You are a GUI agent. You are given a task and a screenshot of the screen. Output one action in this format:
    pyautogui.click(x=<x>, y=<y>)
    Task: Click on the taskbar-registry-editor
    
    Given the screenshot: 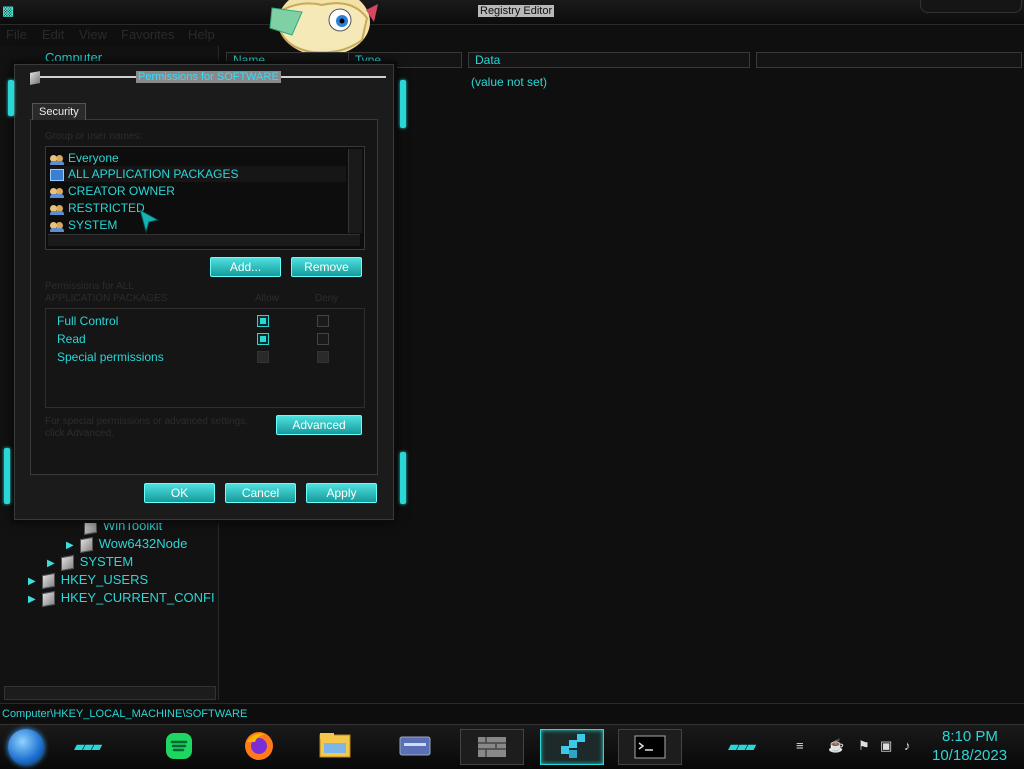 What is the action you would take?
    pyautogui.click(x=572, y=747)
    